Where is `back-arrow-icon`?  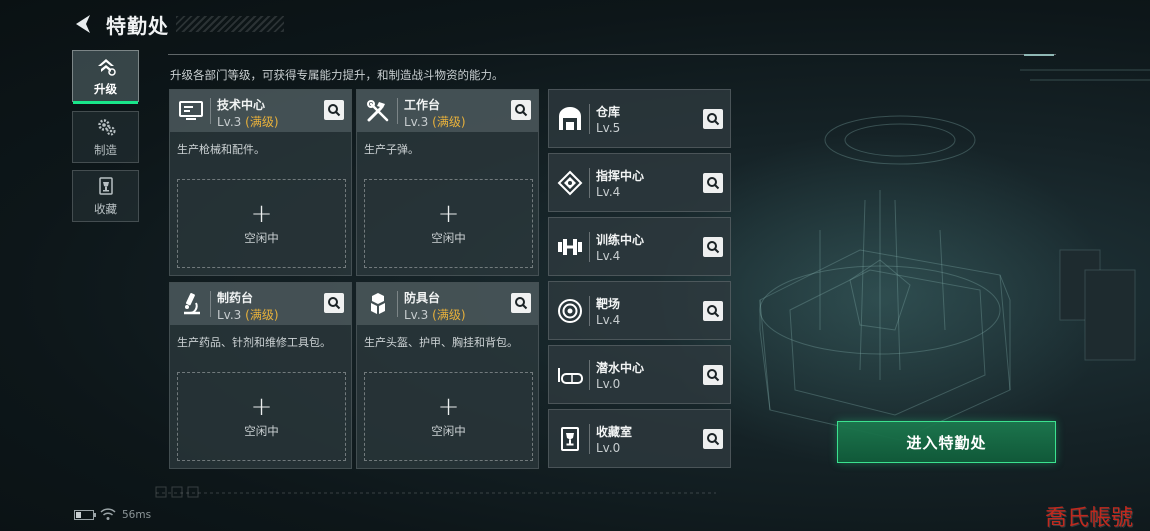
back-arrow-icon is located at coordinates (84, 24).